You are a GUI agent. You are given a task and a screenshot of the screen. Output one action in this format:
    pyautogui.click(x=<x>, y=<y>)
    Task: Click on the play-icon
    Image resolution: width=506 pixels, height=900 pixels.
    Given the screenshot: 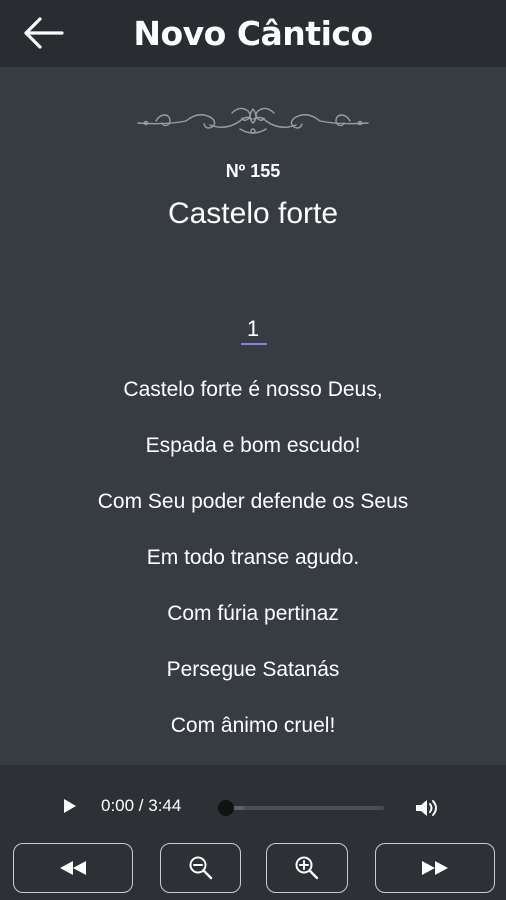 What is the action you would take?
    pyautogui.click(x=70, y=806)
    